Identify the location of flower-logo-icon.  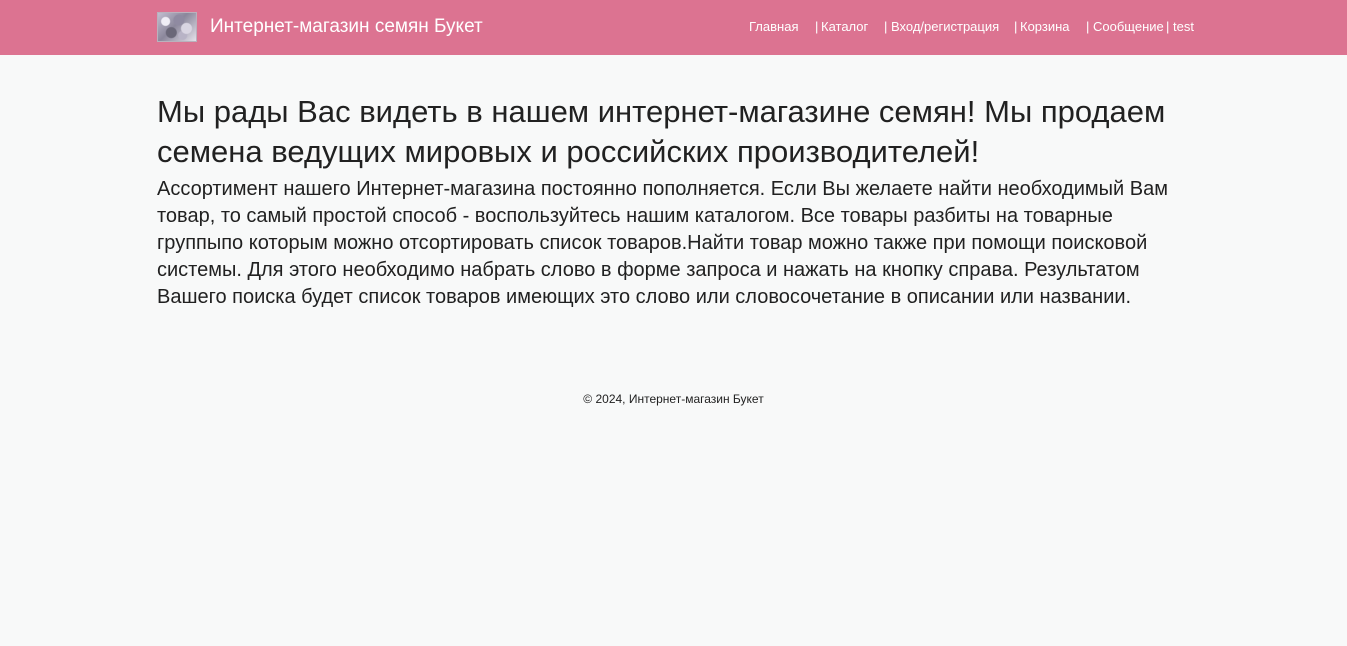
(177, 27).